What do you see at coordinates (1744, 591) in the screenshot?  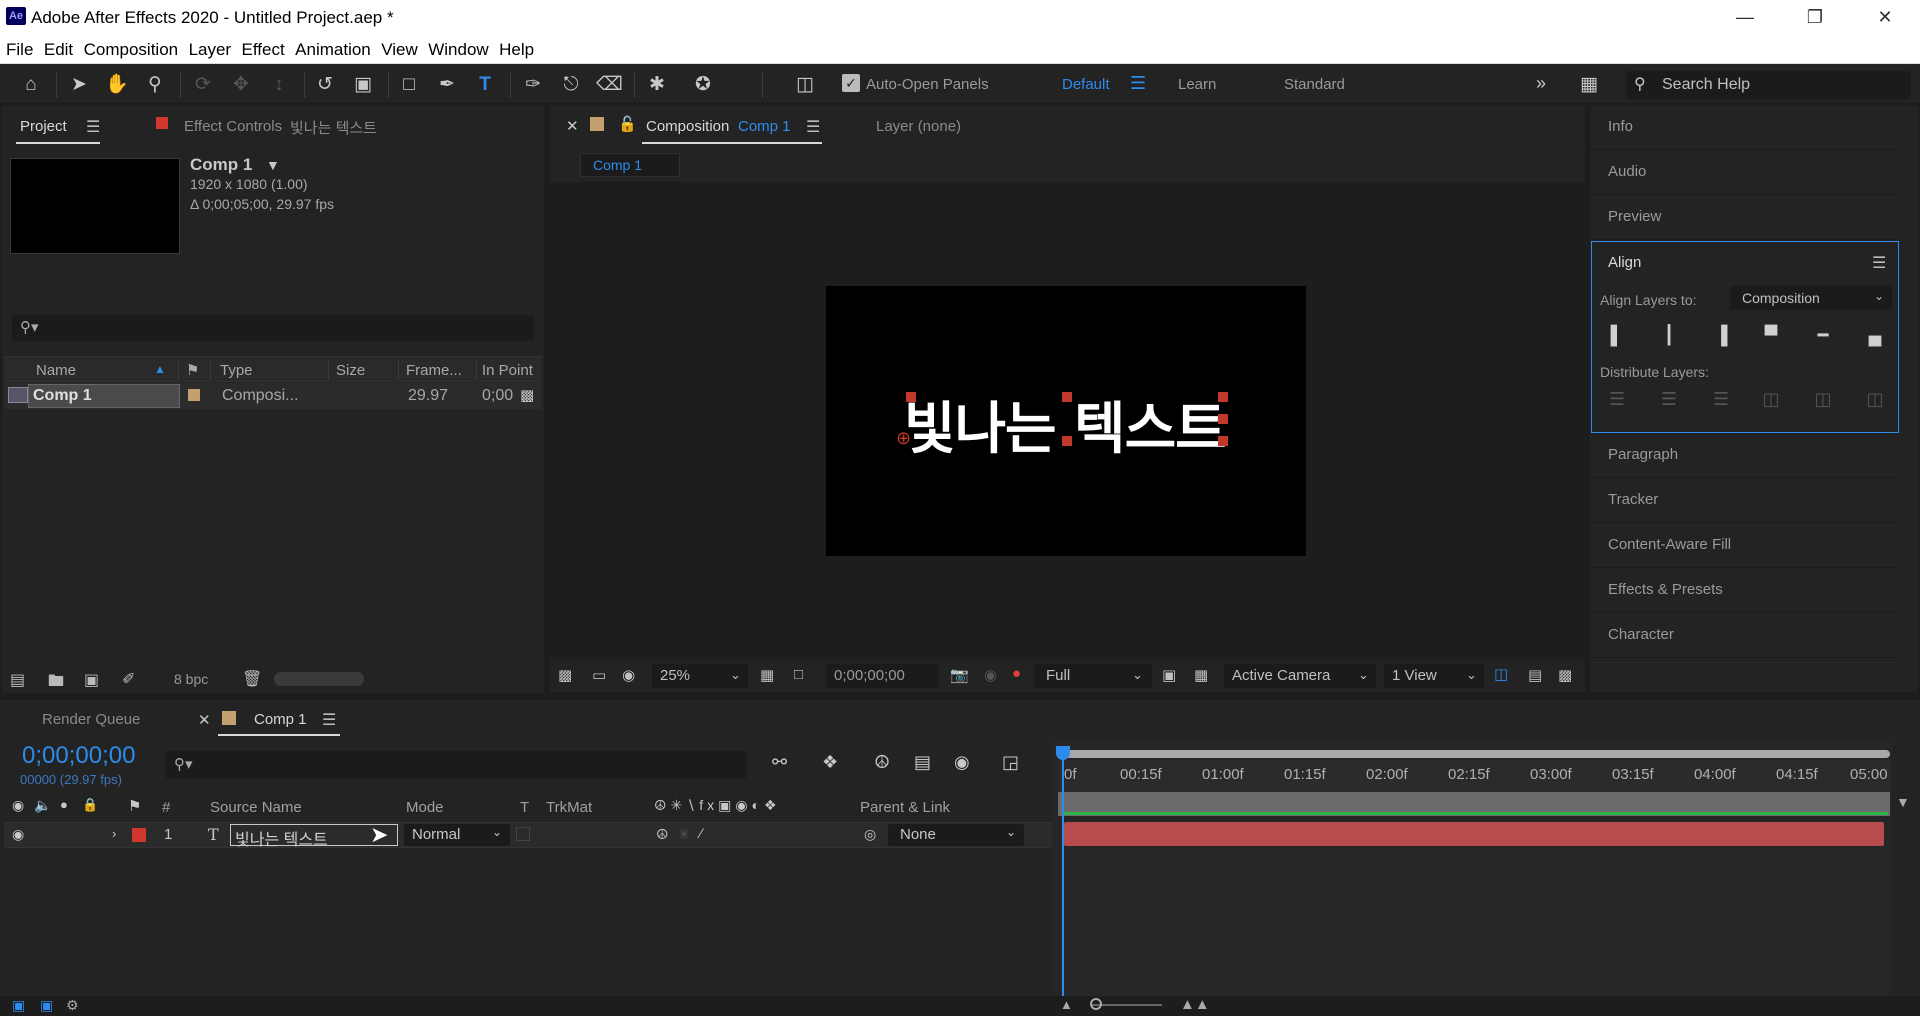 I see `effects-presets-panel-header: Effects & Presets` at bounding box center [1744, 591].